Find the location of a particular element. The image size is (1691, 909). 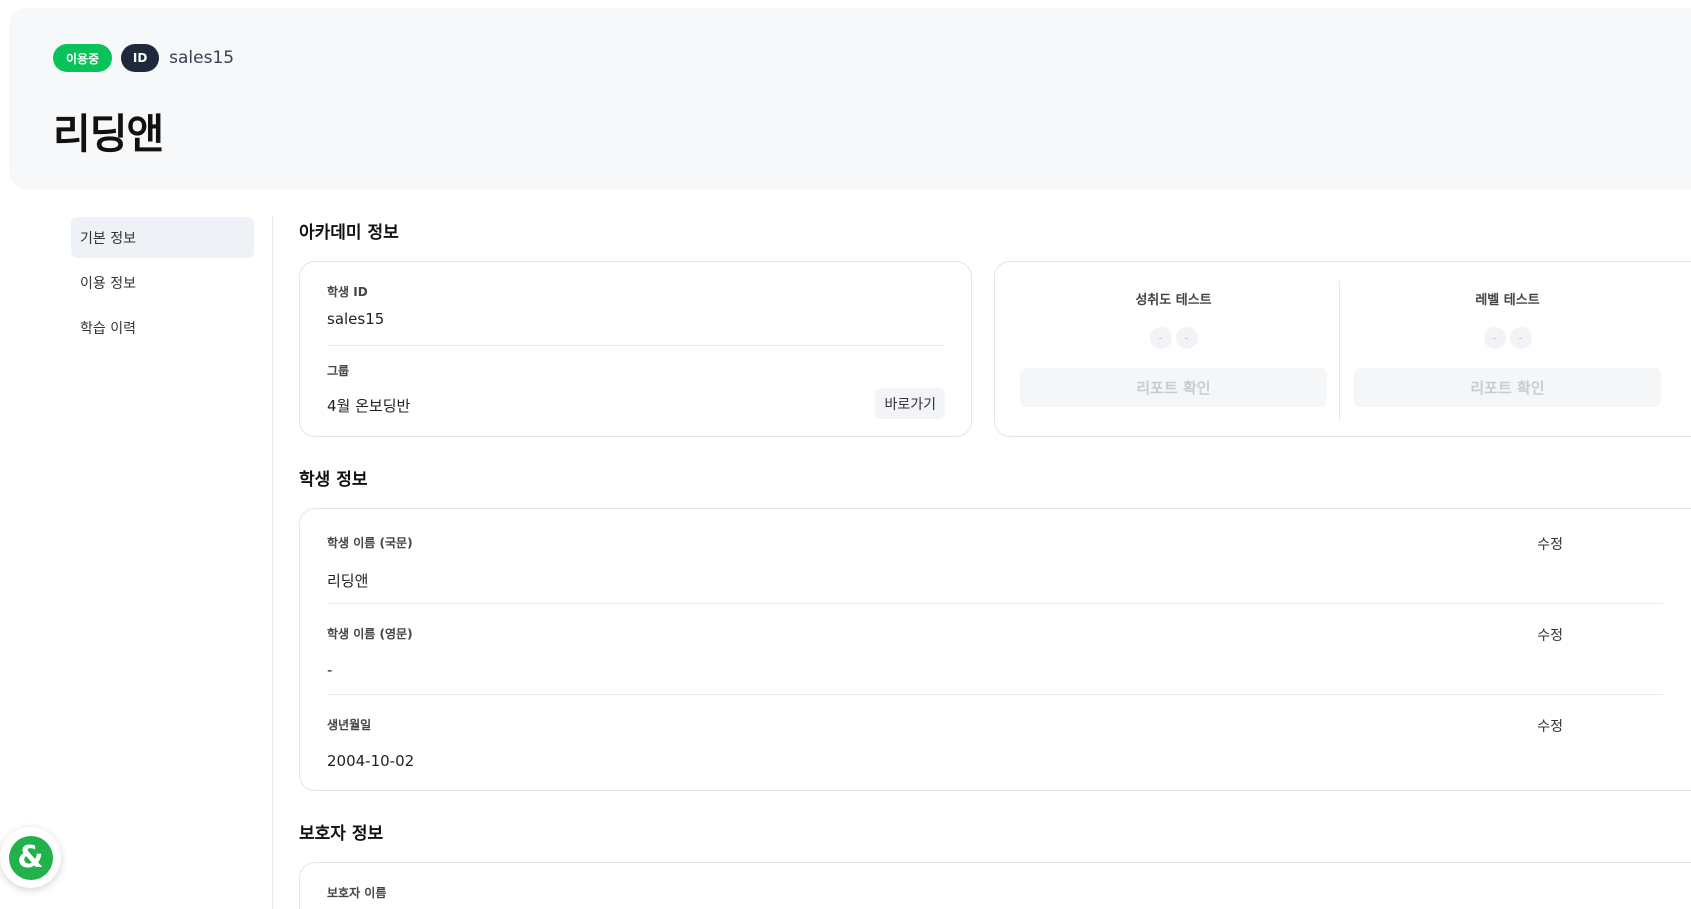

status-badge: 이용중 is located at coordinates (83, 58).